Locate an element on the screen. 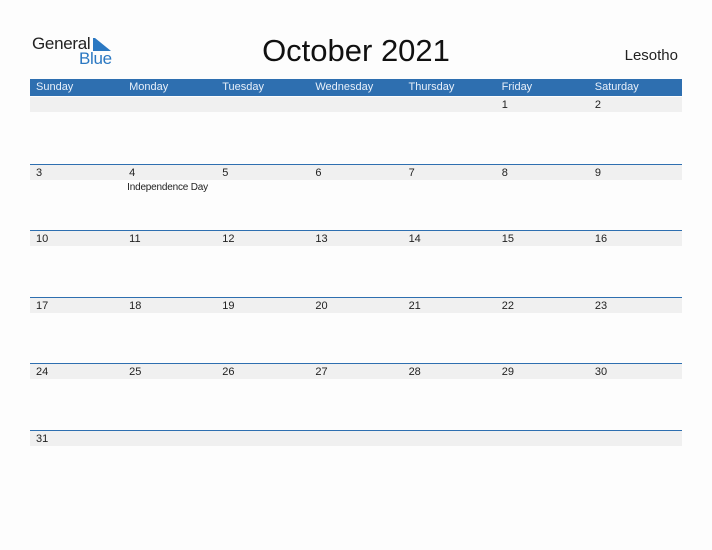 The height and width of the screenshot is (550, 712). day-cell: 19 is located at coordinates (262, 330).